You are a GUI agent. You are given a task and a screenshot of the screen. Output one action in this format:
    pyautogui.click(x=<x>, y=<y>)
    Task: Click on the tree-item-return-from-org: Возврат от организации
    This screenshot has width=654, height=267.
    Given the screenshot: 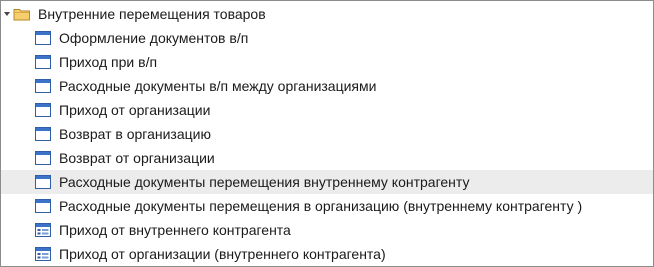 What is the action you would take?
    pyautogui.click(x=327, y=158)
    